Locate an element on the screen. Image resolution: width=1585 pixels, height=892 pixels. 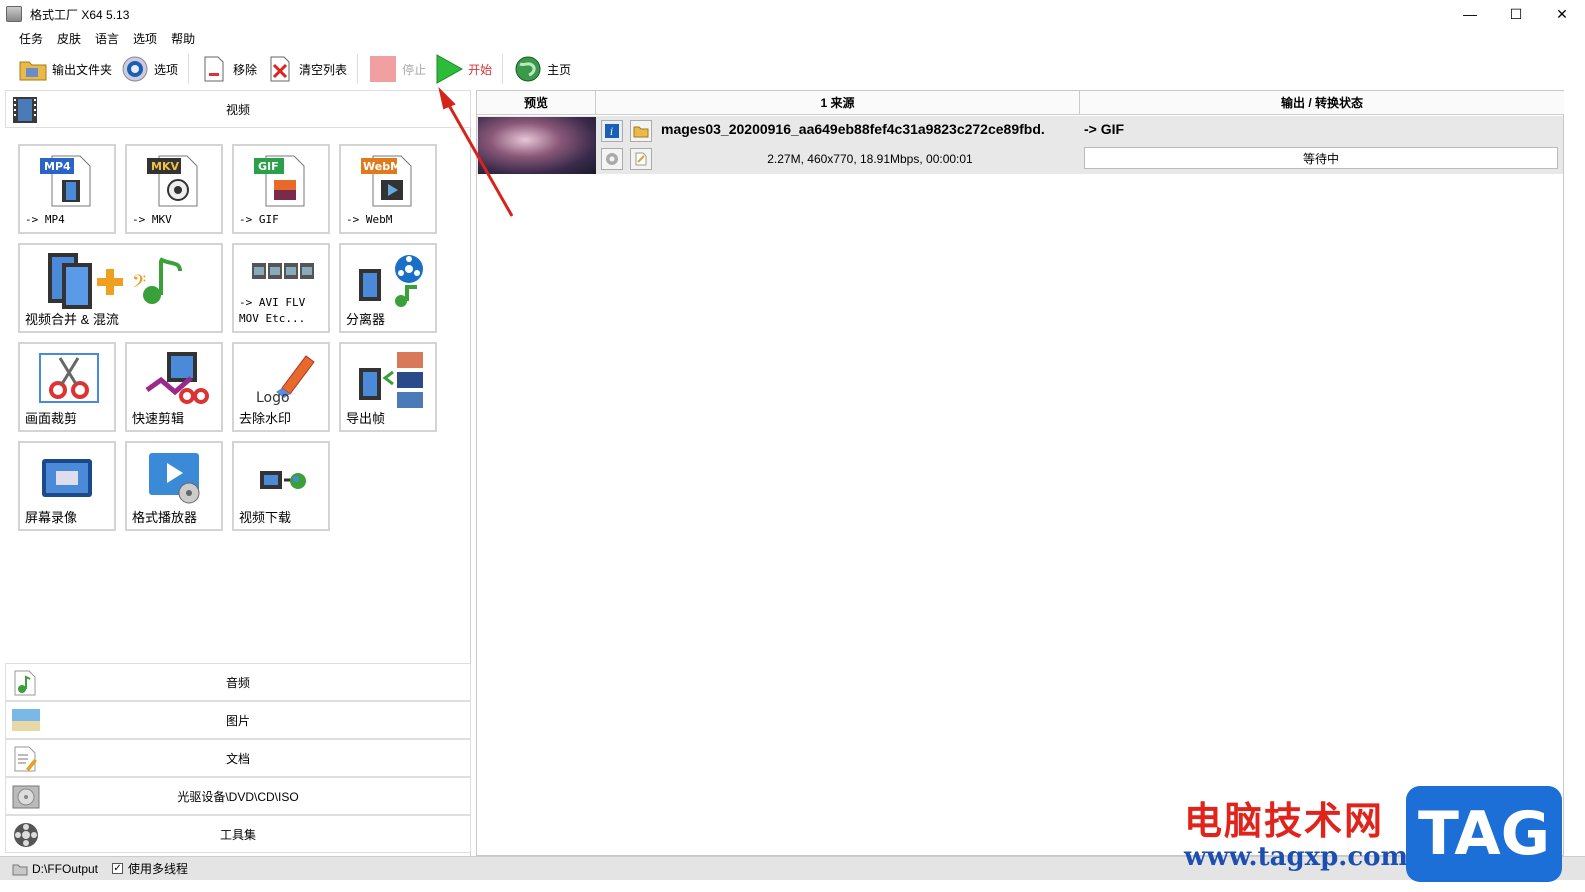
menu-bar: 任务 皮肤 语言 选项 帮助 is located at coordinates (792, 38).